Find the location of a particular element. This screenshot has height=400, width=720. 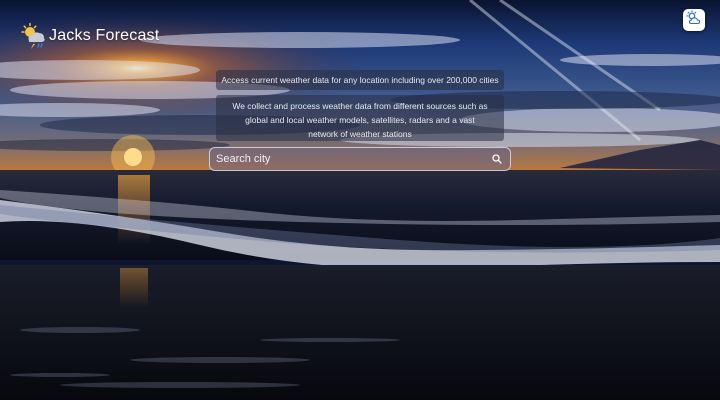

weather-button is located at coordinates (694, 20).